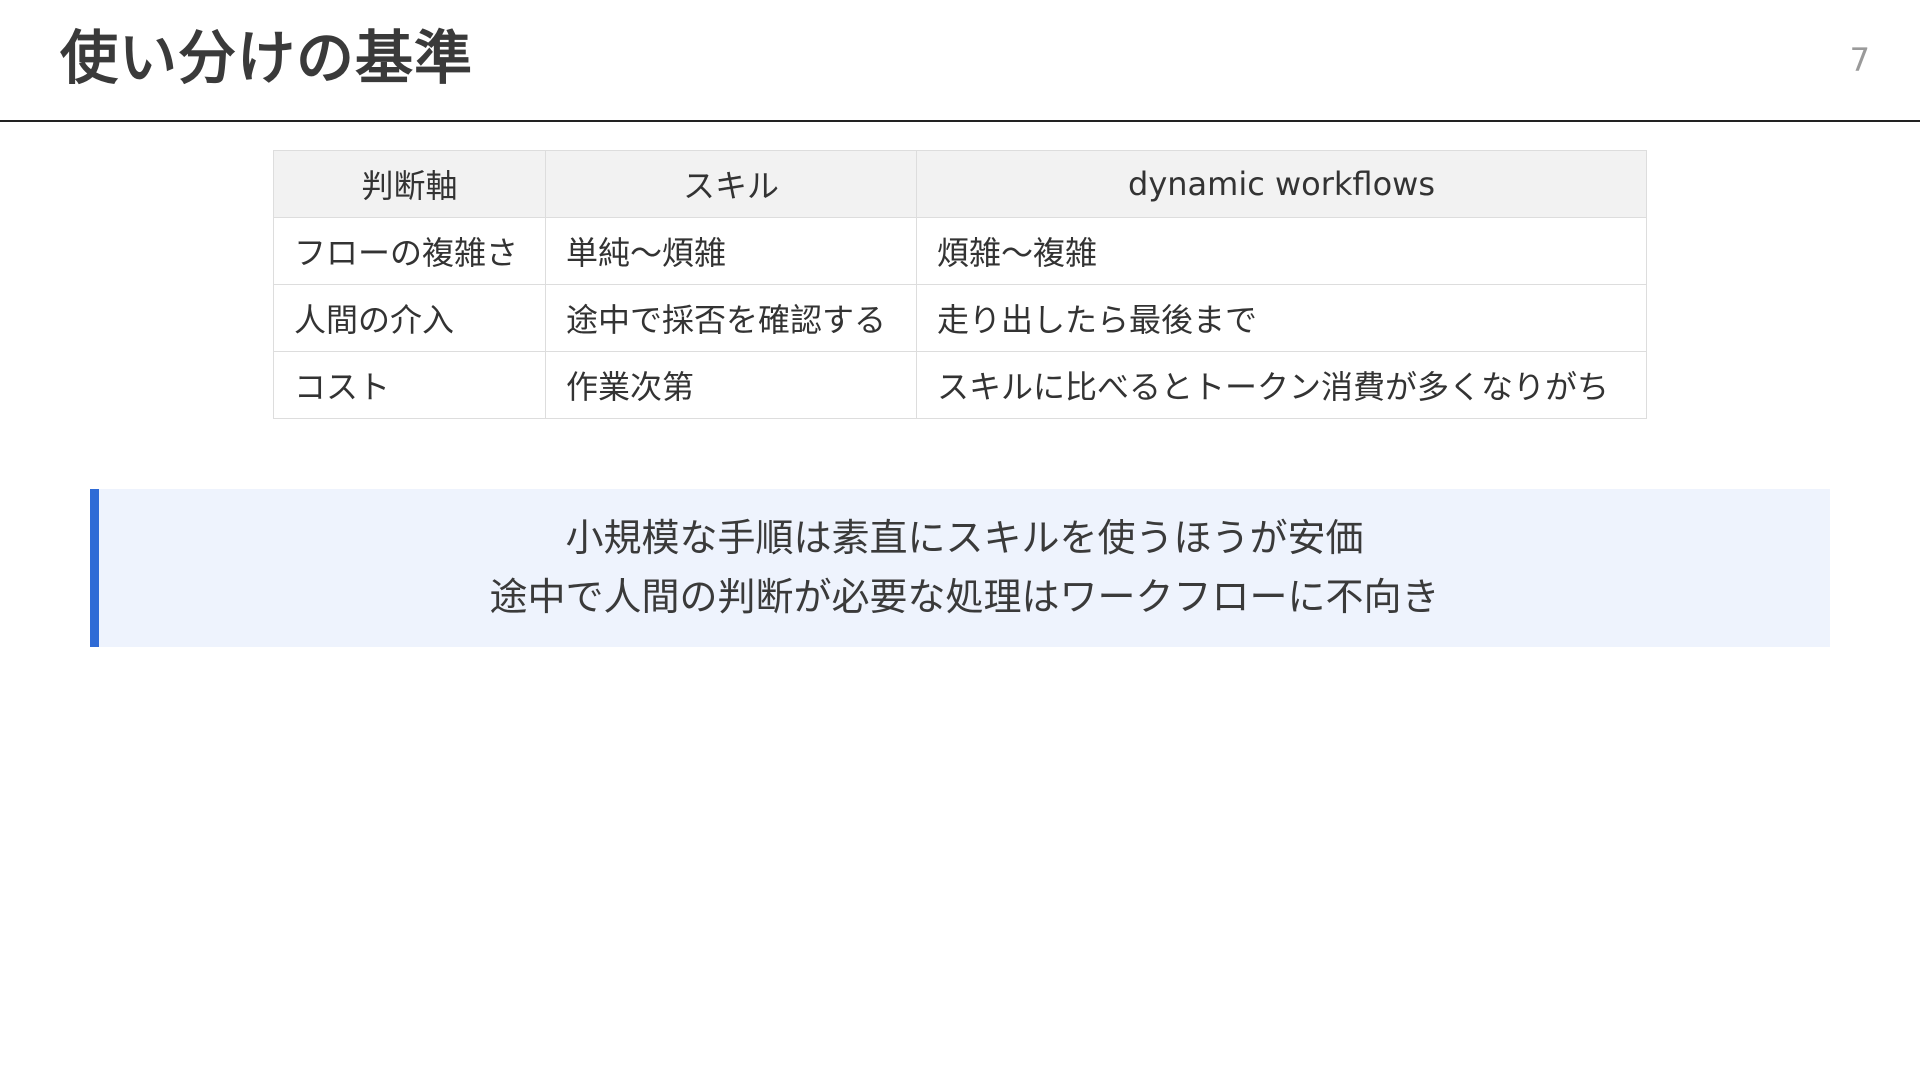  I want to click on table-cell: 作業次第, so click(731, 385).